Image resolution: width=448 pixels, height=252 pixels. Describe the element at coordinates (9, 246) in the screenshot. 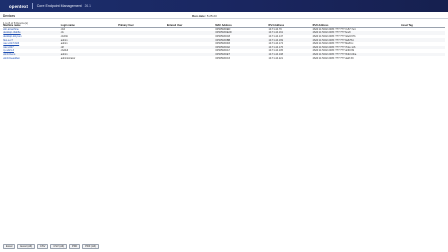

I see `export-button: Excel` at that location.